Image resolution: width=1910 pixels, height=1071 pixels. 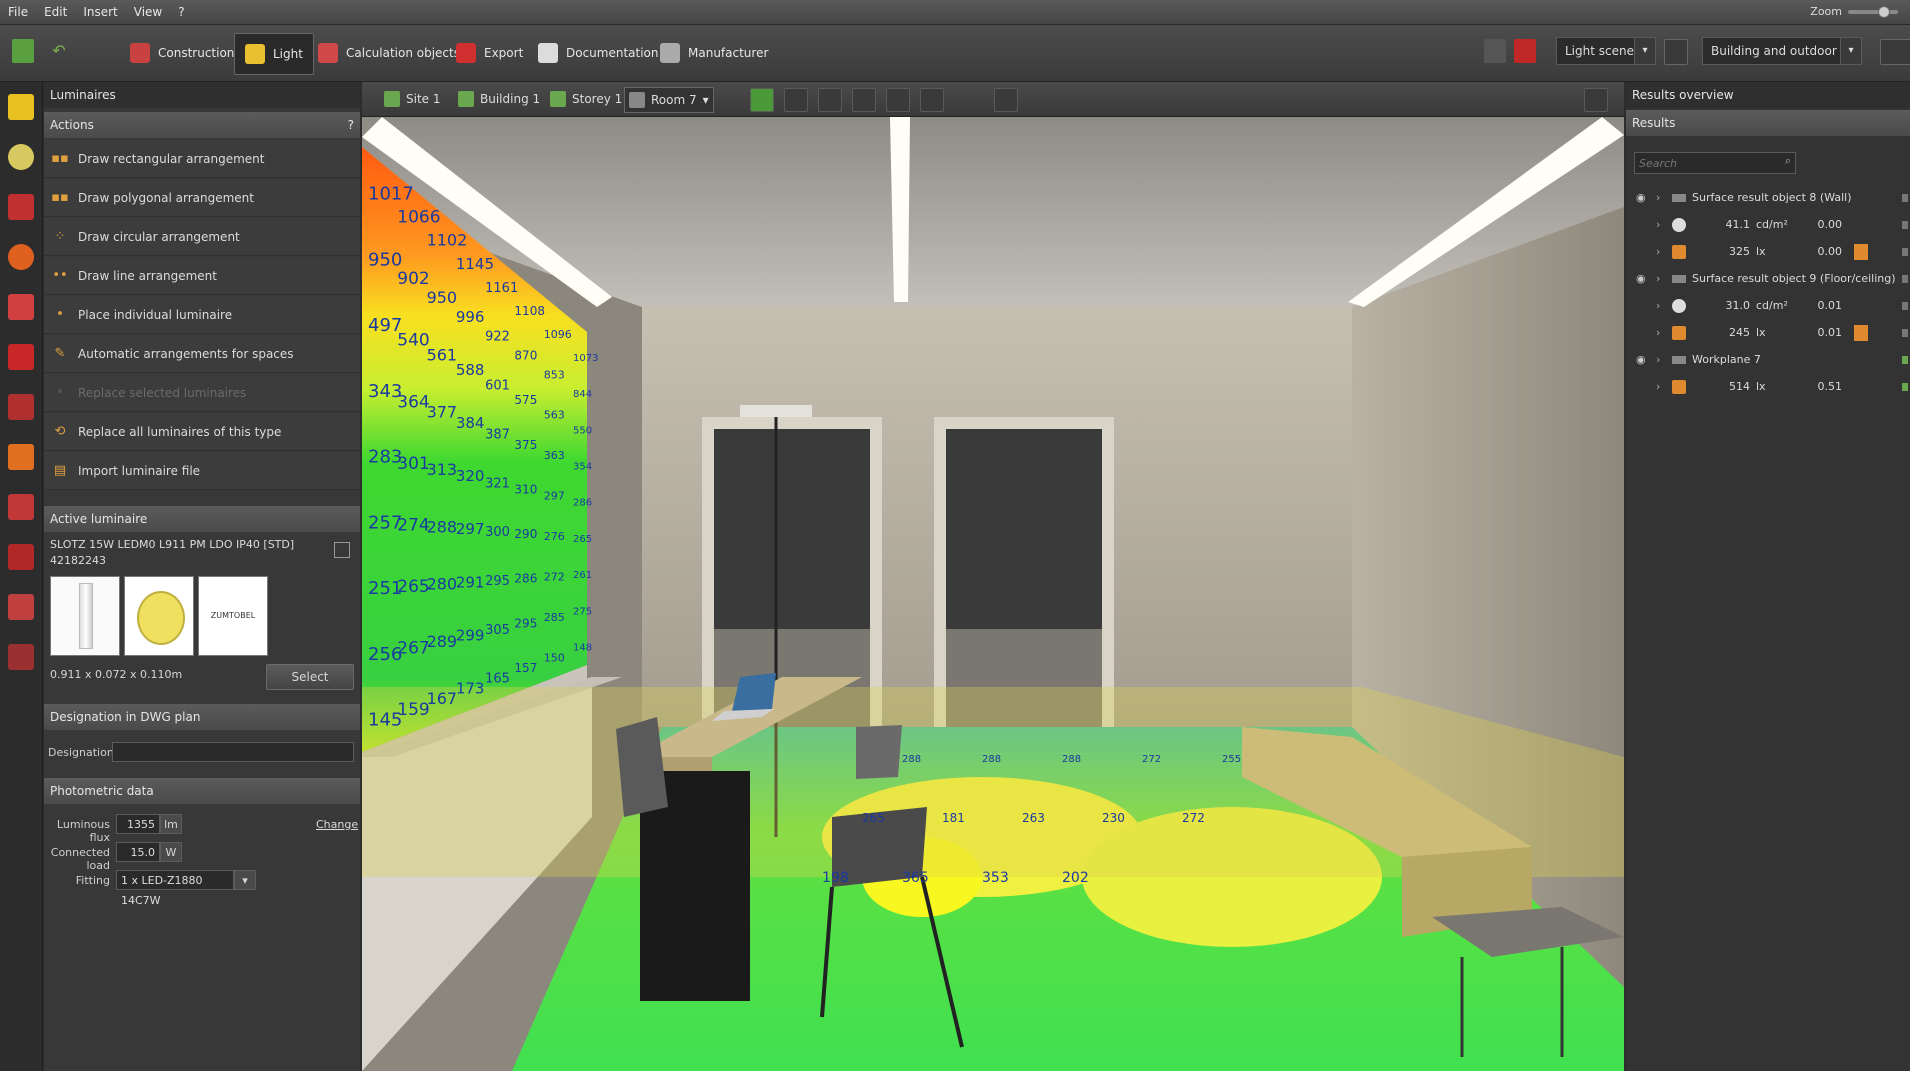 I want to click on menu-file: File, so click(x=18, y=12).